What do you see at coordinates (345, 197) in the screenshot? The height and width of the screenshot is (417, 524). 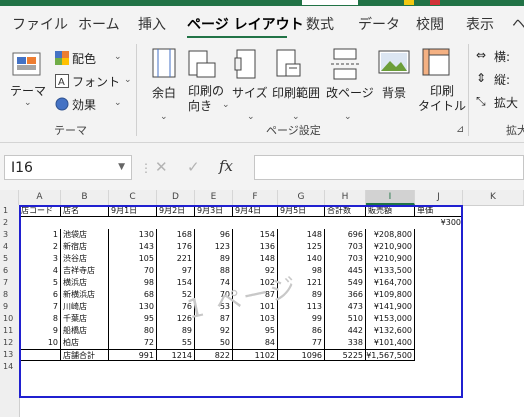 I see `column-header-h: H` at bounding box center [345, 197].